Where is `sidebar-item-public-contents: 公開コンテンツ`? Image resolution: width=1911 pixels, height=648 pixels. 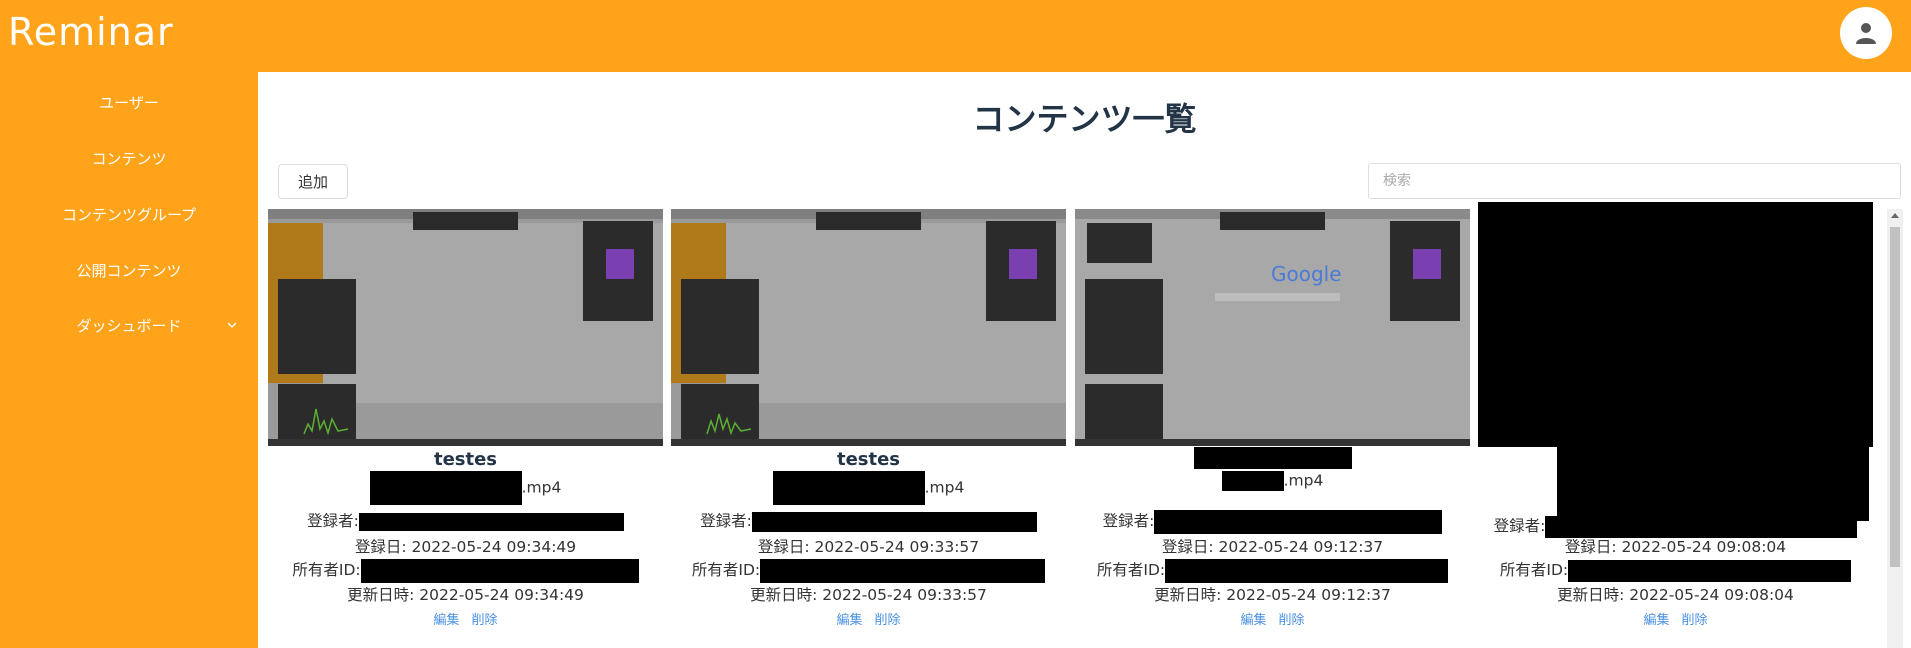 sidebar-item-public-contents: 公開コンテンツ is located at coordinates (129, 270).